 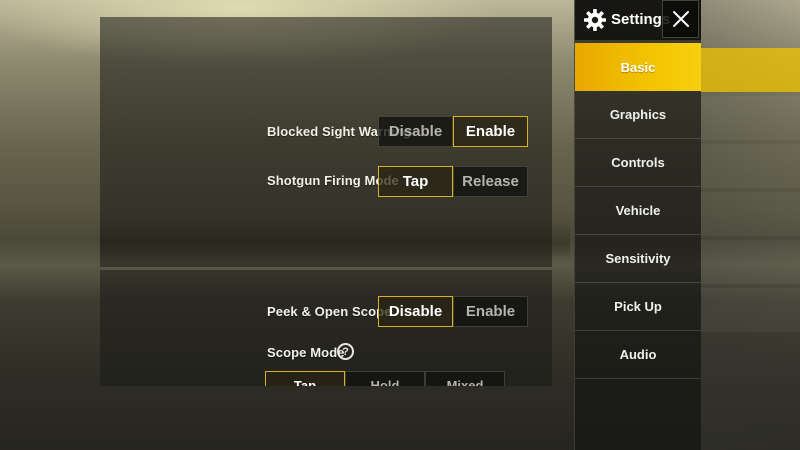 What do you see at coordinates (345, 351) in the screenshot?
I see `help-icon: ?` at bounding box center [345, 351].